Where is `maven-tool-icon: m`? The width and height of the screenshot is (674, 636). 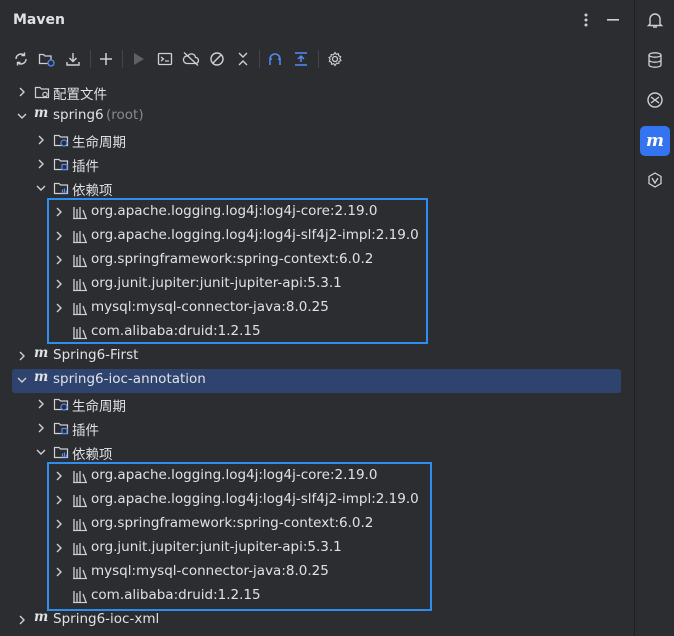
maven-tool-icon: m is located at coordinates (655, 141).